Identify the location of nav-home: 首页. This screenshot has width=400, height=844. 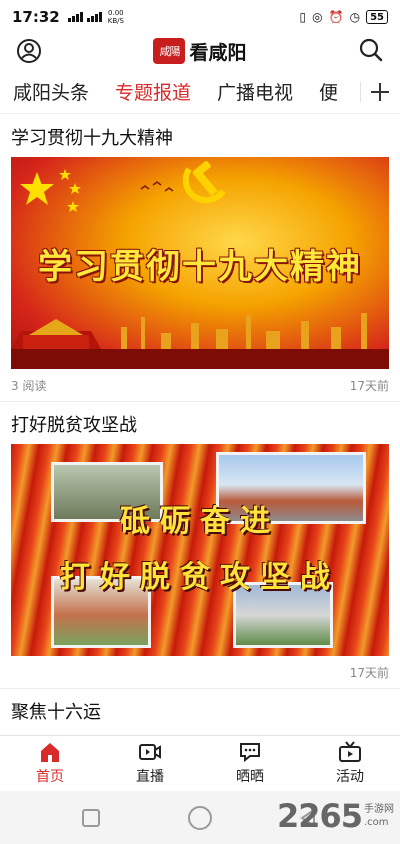
(50, 763).